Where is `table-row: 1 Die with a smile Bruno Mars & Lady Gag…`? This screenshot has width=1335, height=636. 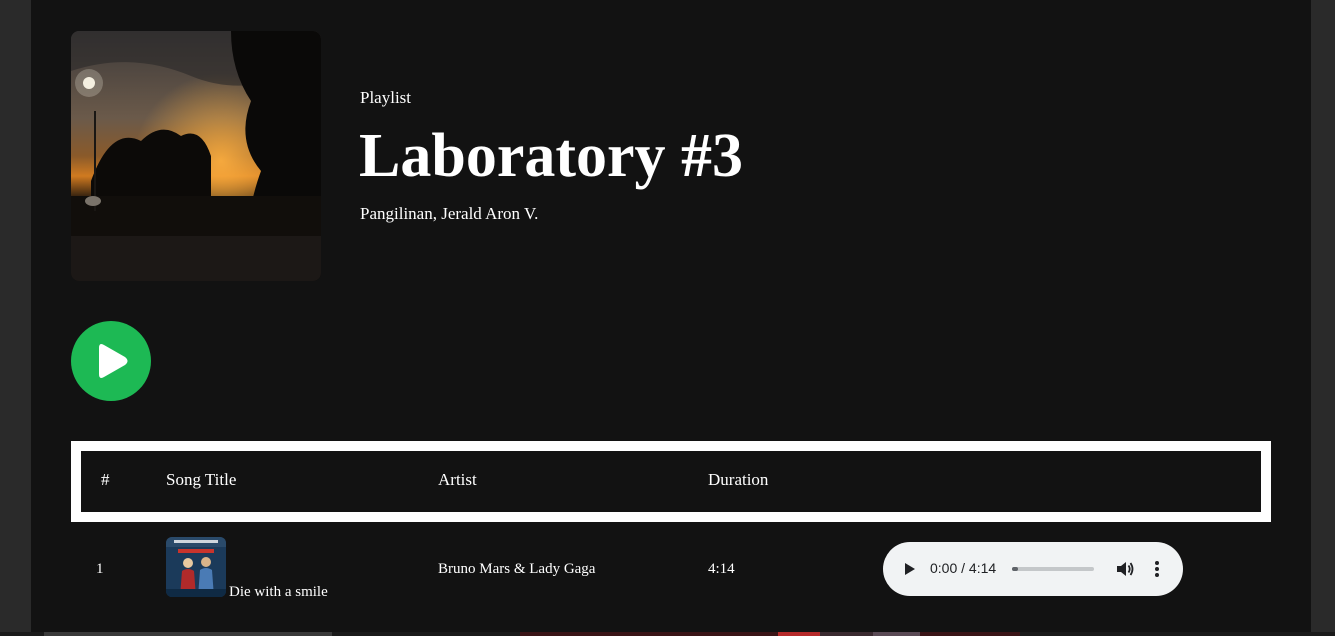
table-row: 1 Die with a smile Bruno Mars & Lady Gag… is located at coordinates (671, 570).